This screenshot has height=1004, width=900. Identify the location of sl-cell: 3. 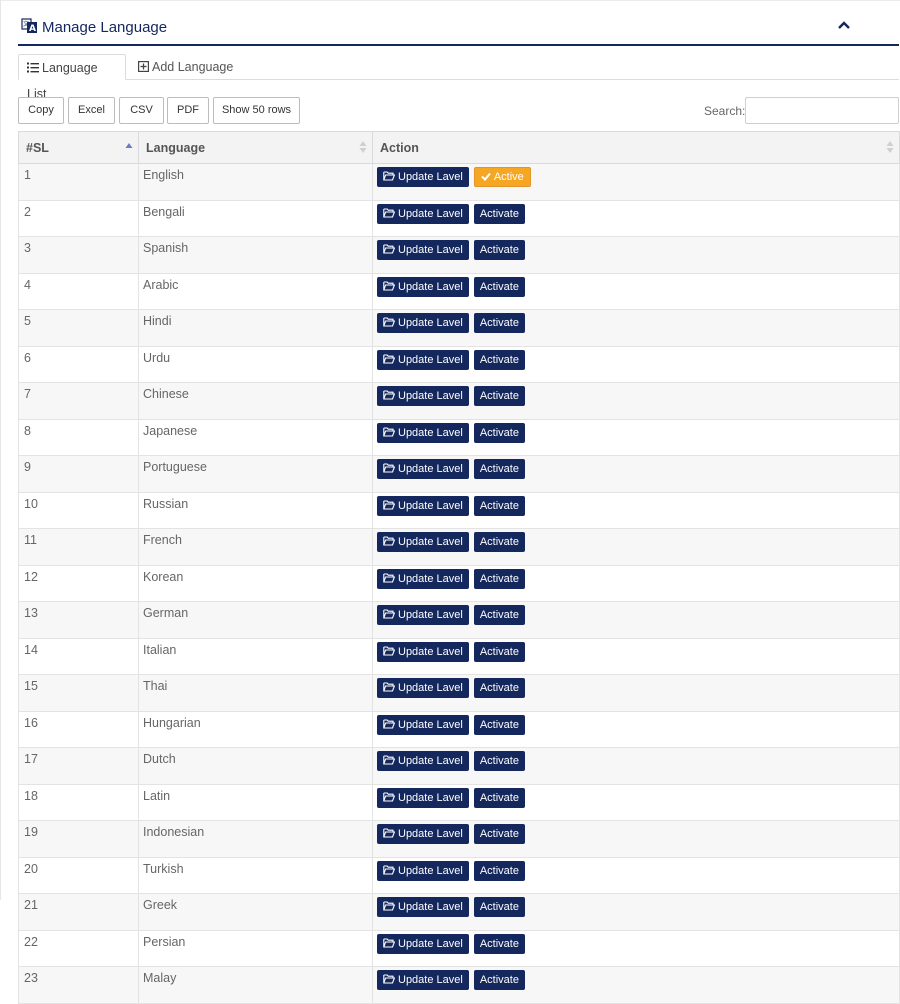
(78, 255).